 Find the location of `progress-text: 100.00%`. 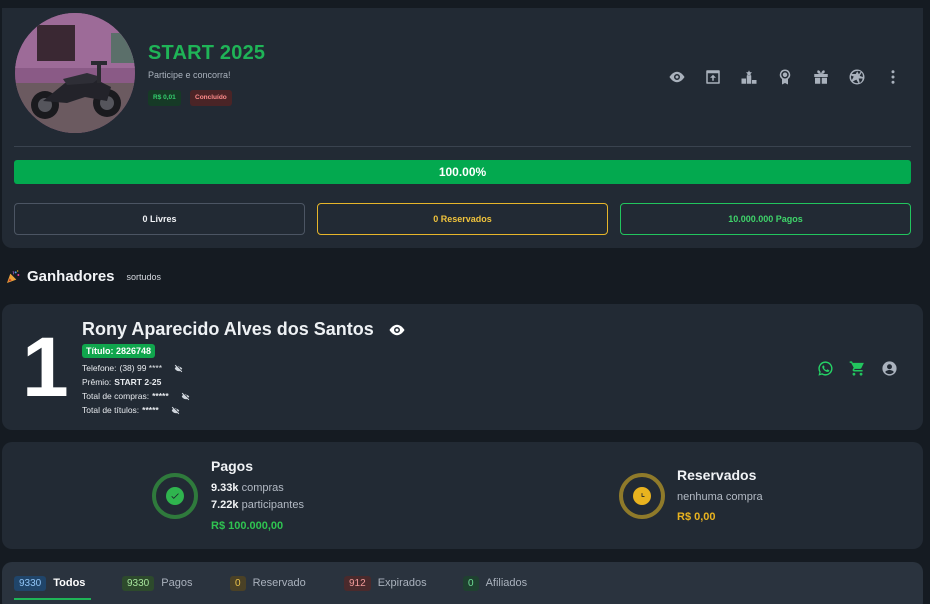

progress-text: 100.00% is located at coordinates (462, 172).